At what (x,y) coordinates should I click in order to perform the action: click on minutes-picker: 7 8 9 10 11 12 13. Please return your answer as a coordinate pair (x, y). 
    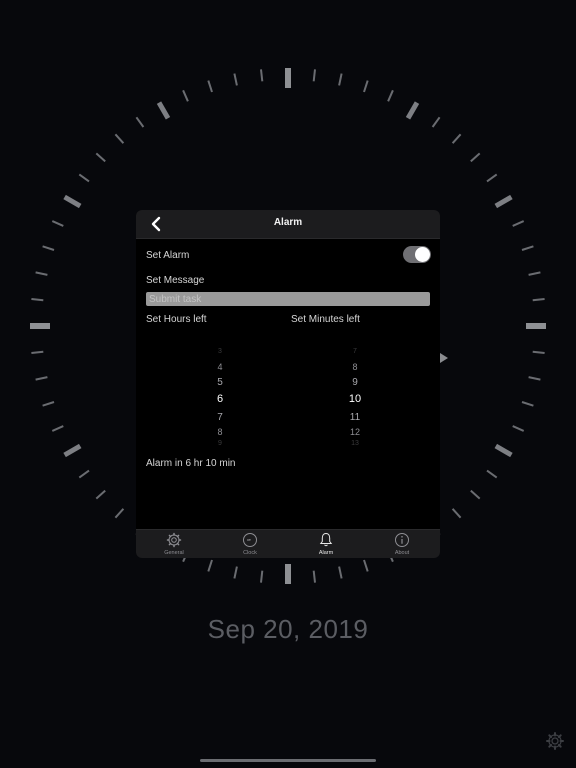
    Looking at the image, I should click on (355, 393).